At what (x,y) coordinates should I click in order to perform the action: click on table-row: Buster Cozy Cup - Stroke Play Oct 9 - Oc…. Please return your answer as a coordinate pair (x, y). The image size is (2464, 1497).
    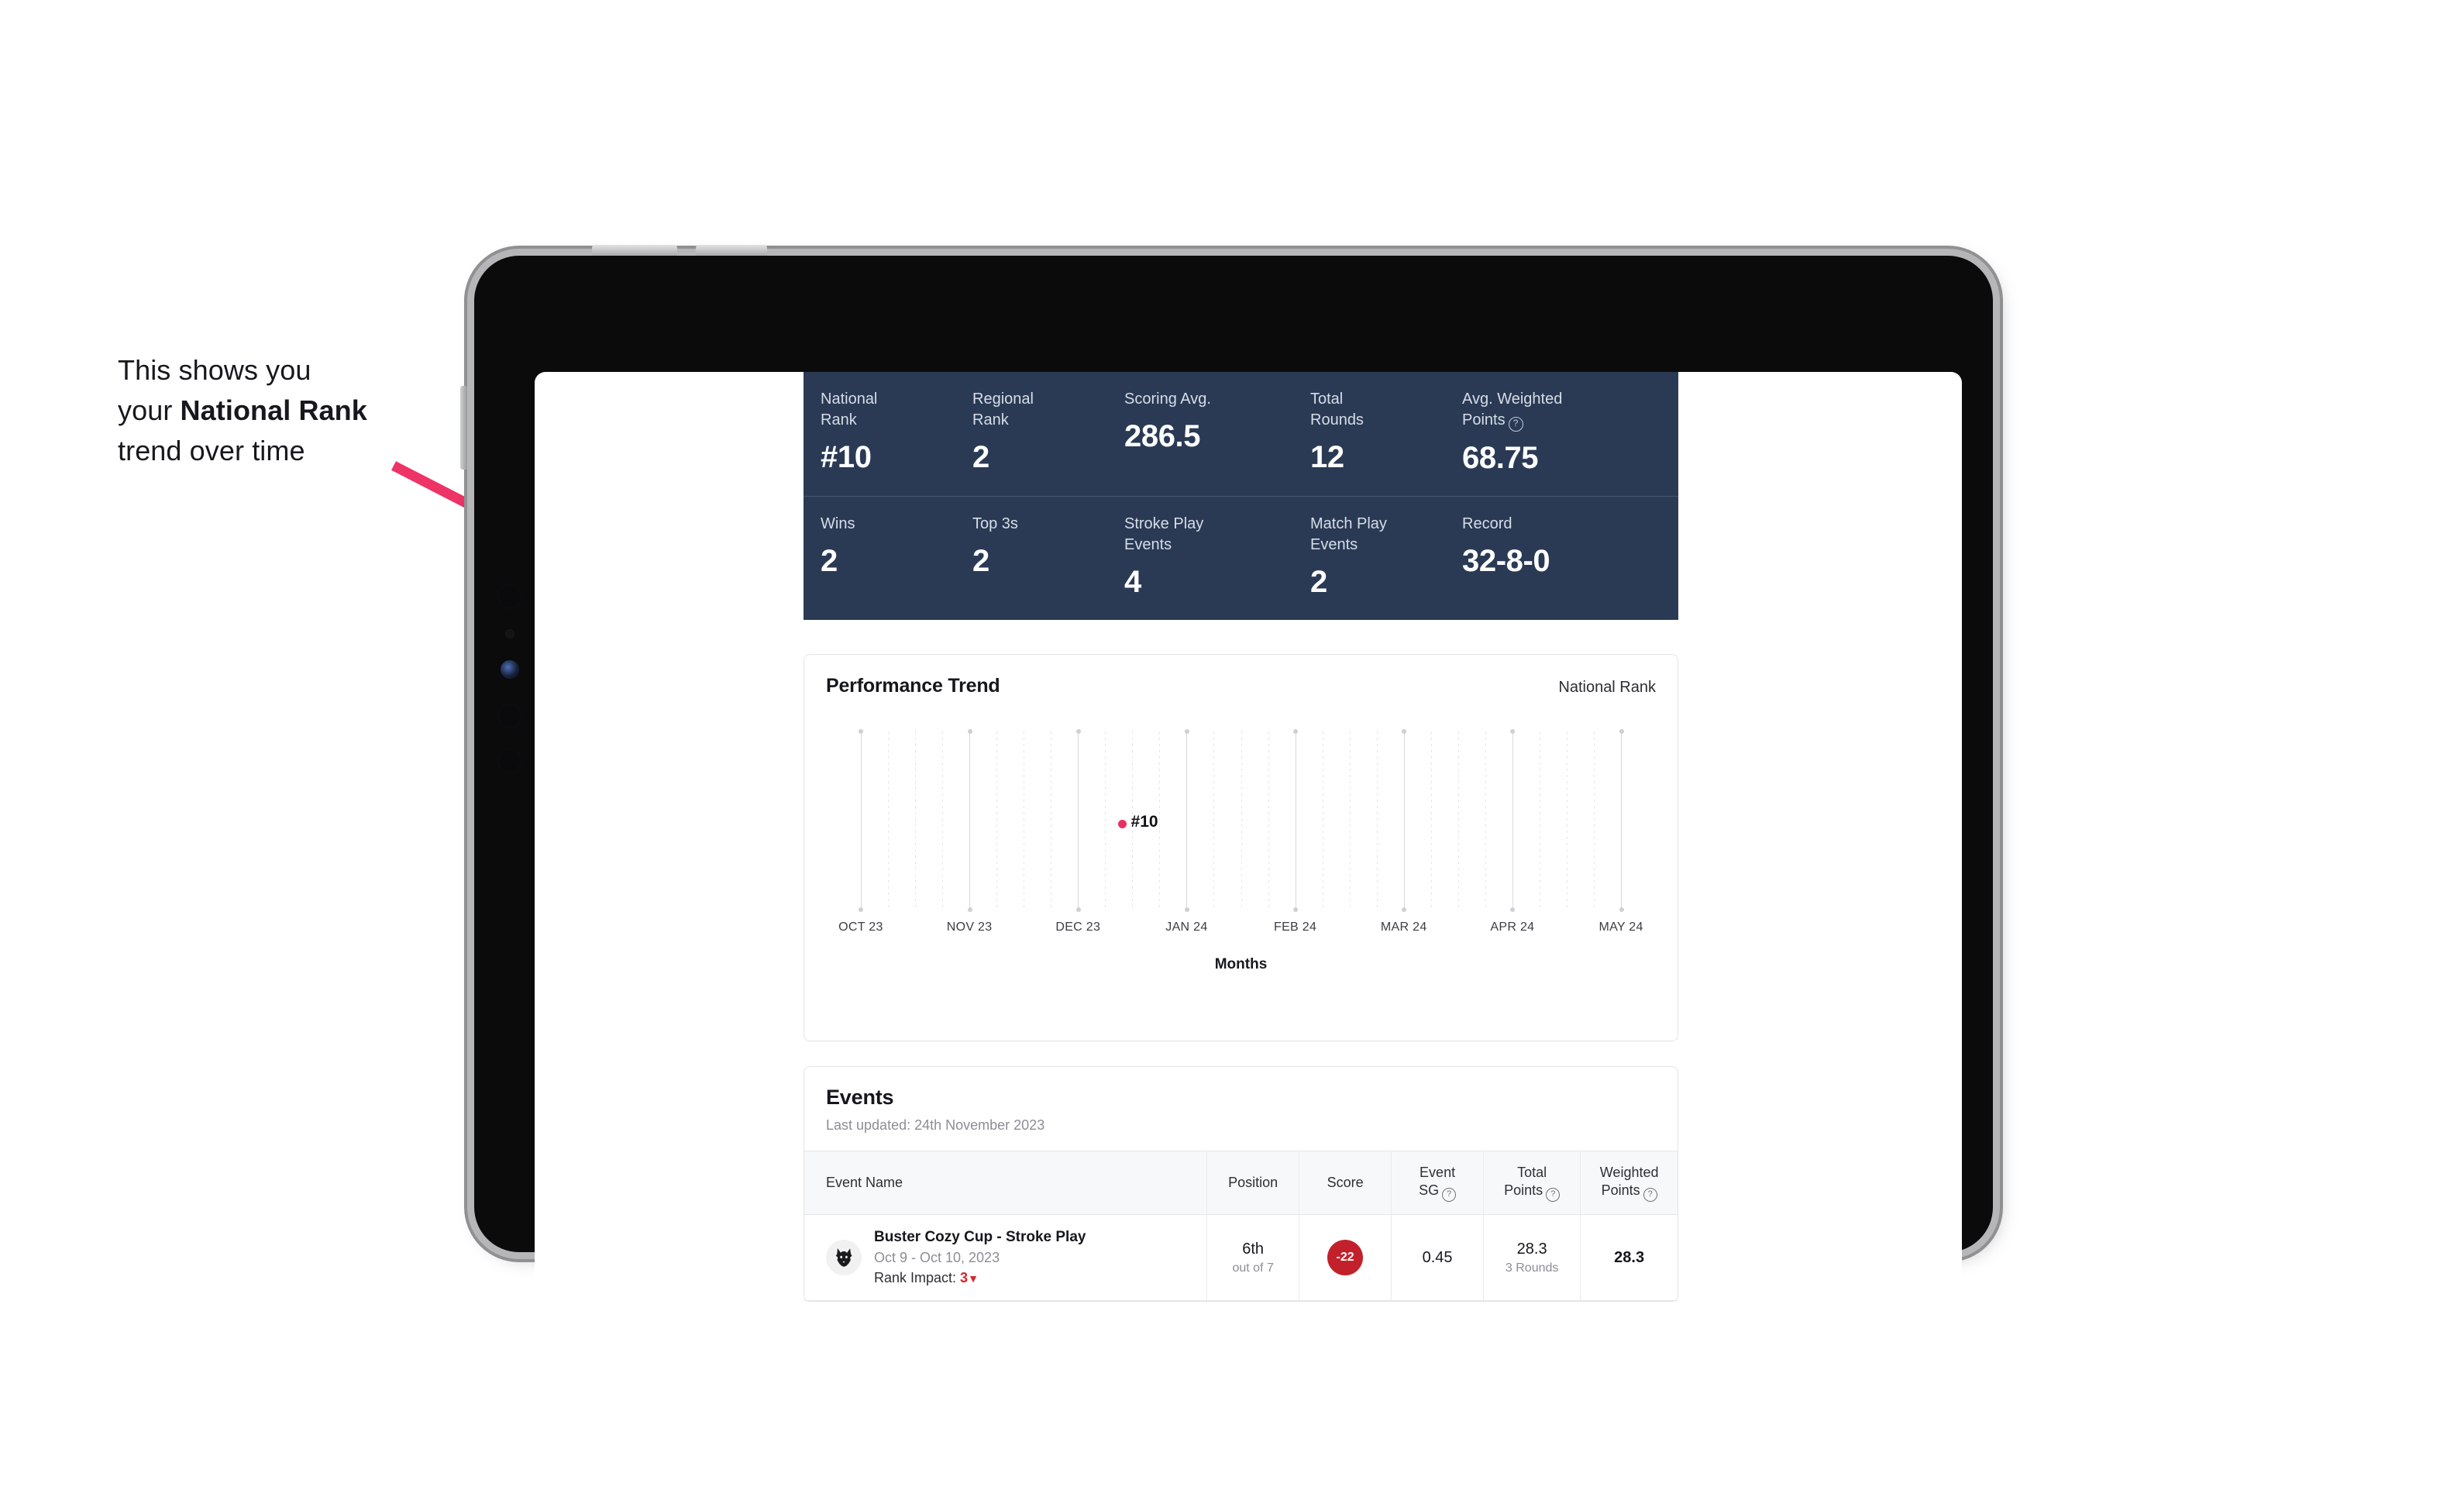
    Looking at the image, I should click on (1241, 1258).